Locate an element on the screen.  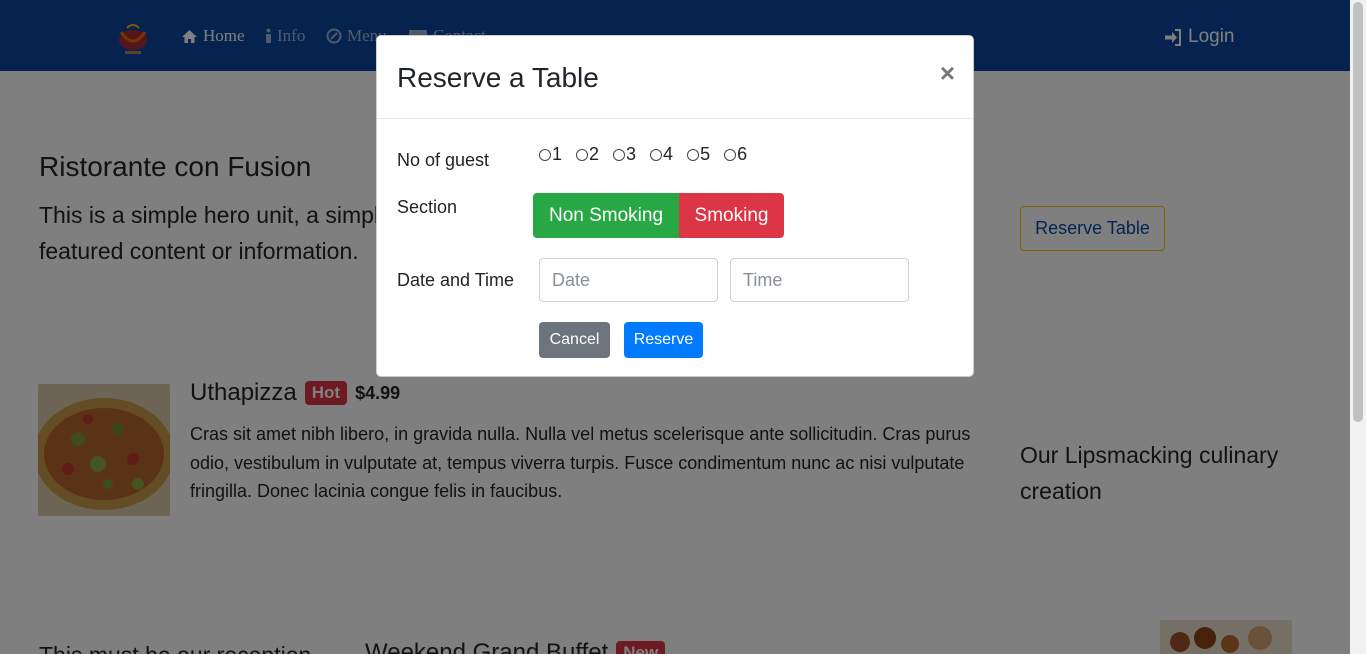
modal-title: Reserve a Table is located at coordinates (498, 77).